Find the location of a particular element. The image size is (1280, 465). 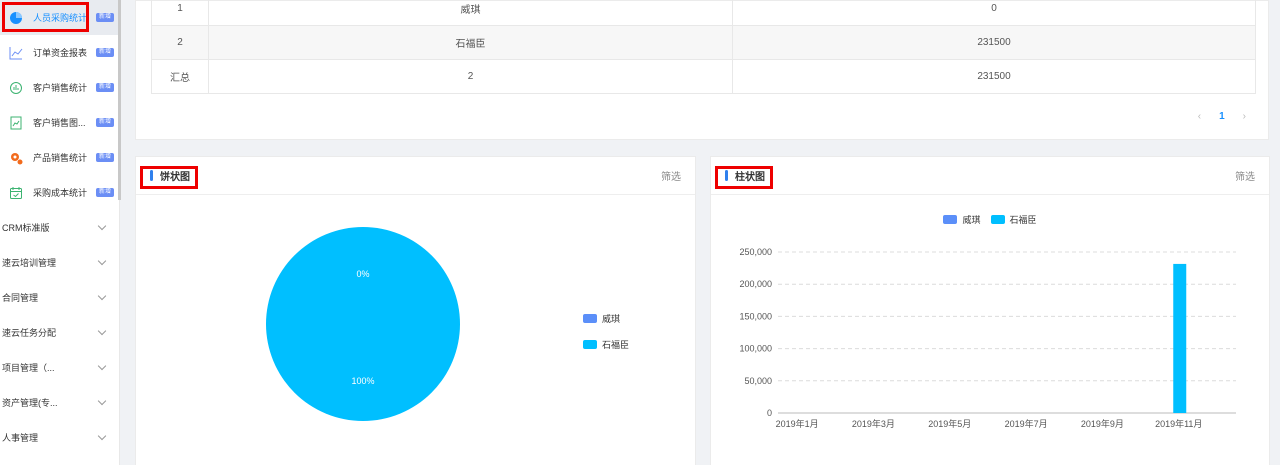

prev-page-button: ‹ is located at coordinates (1199, 116).